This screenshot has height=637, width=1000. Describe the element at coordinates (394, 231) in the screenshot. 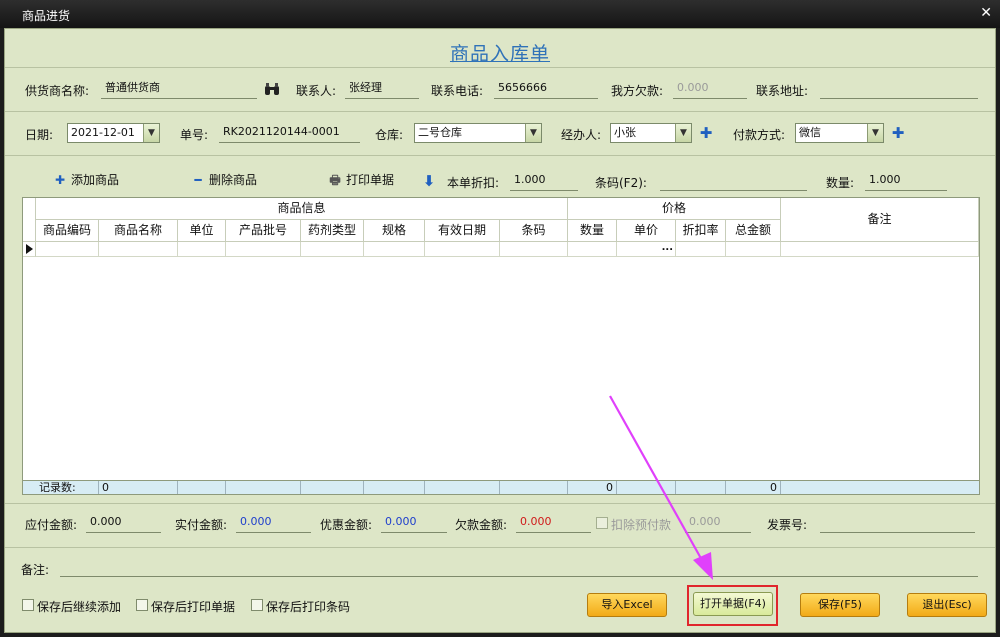

I see `column-header-spec: 规格` at that location.